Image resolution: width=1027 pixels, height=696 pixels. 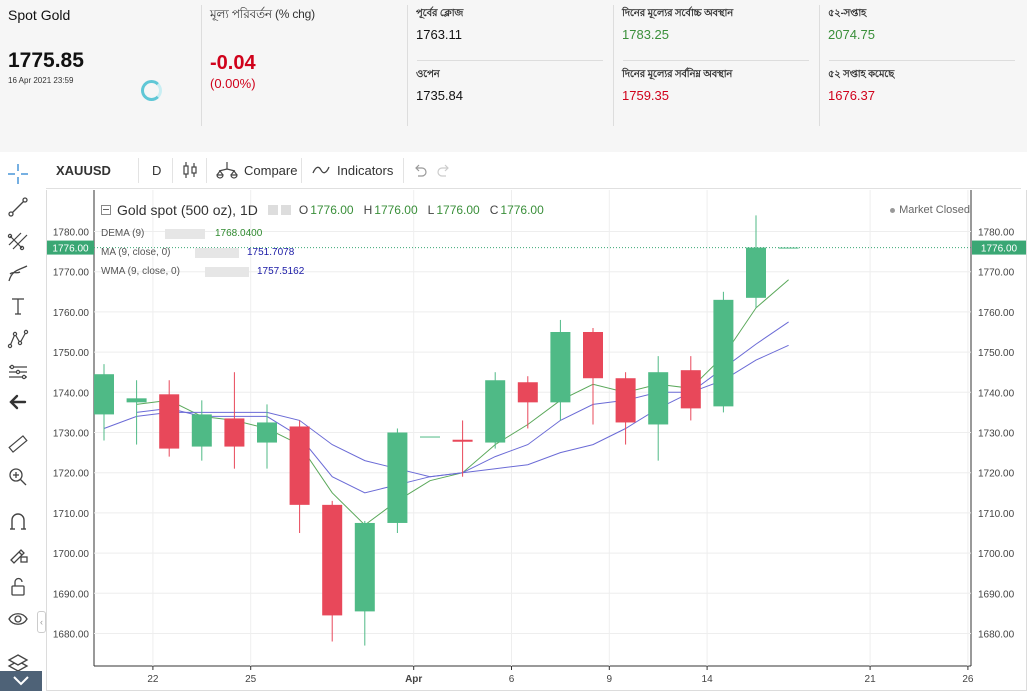 What do you see at coordinates (847, 13) in the screenshot?
I see `week52-high-label: ৫২-সপ্তাহ` at bounding box center [847, 13].